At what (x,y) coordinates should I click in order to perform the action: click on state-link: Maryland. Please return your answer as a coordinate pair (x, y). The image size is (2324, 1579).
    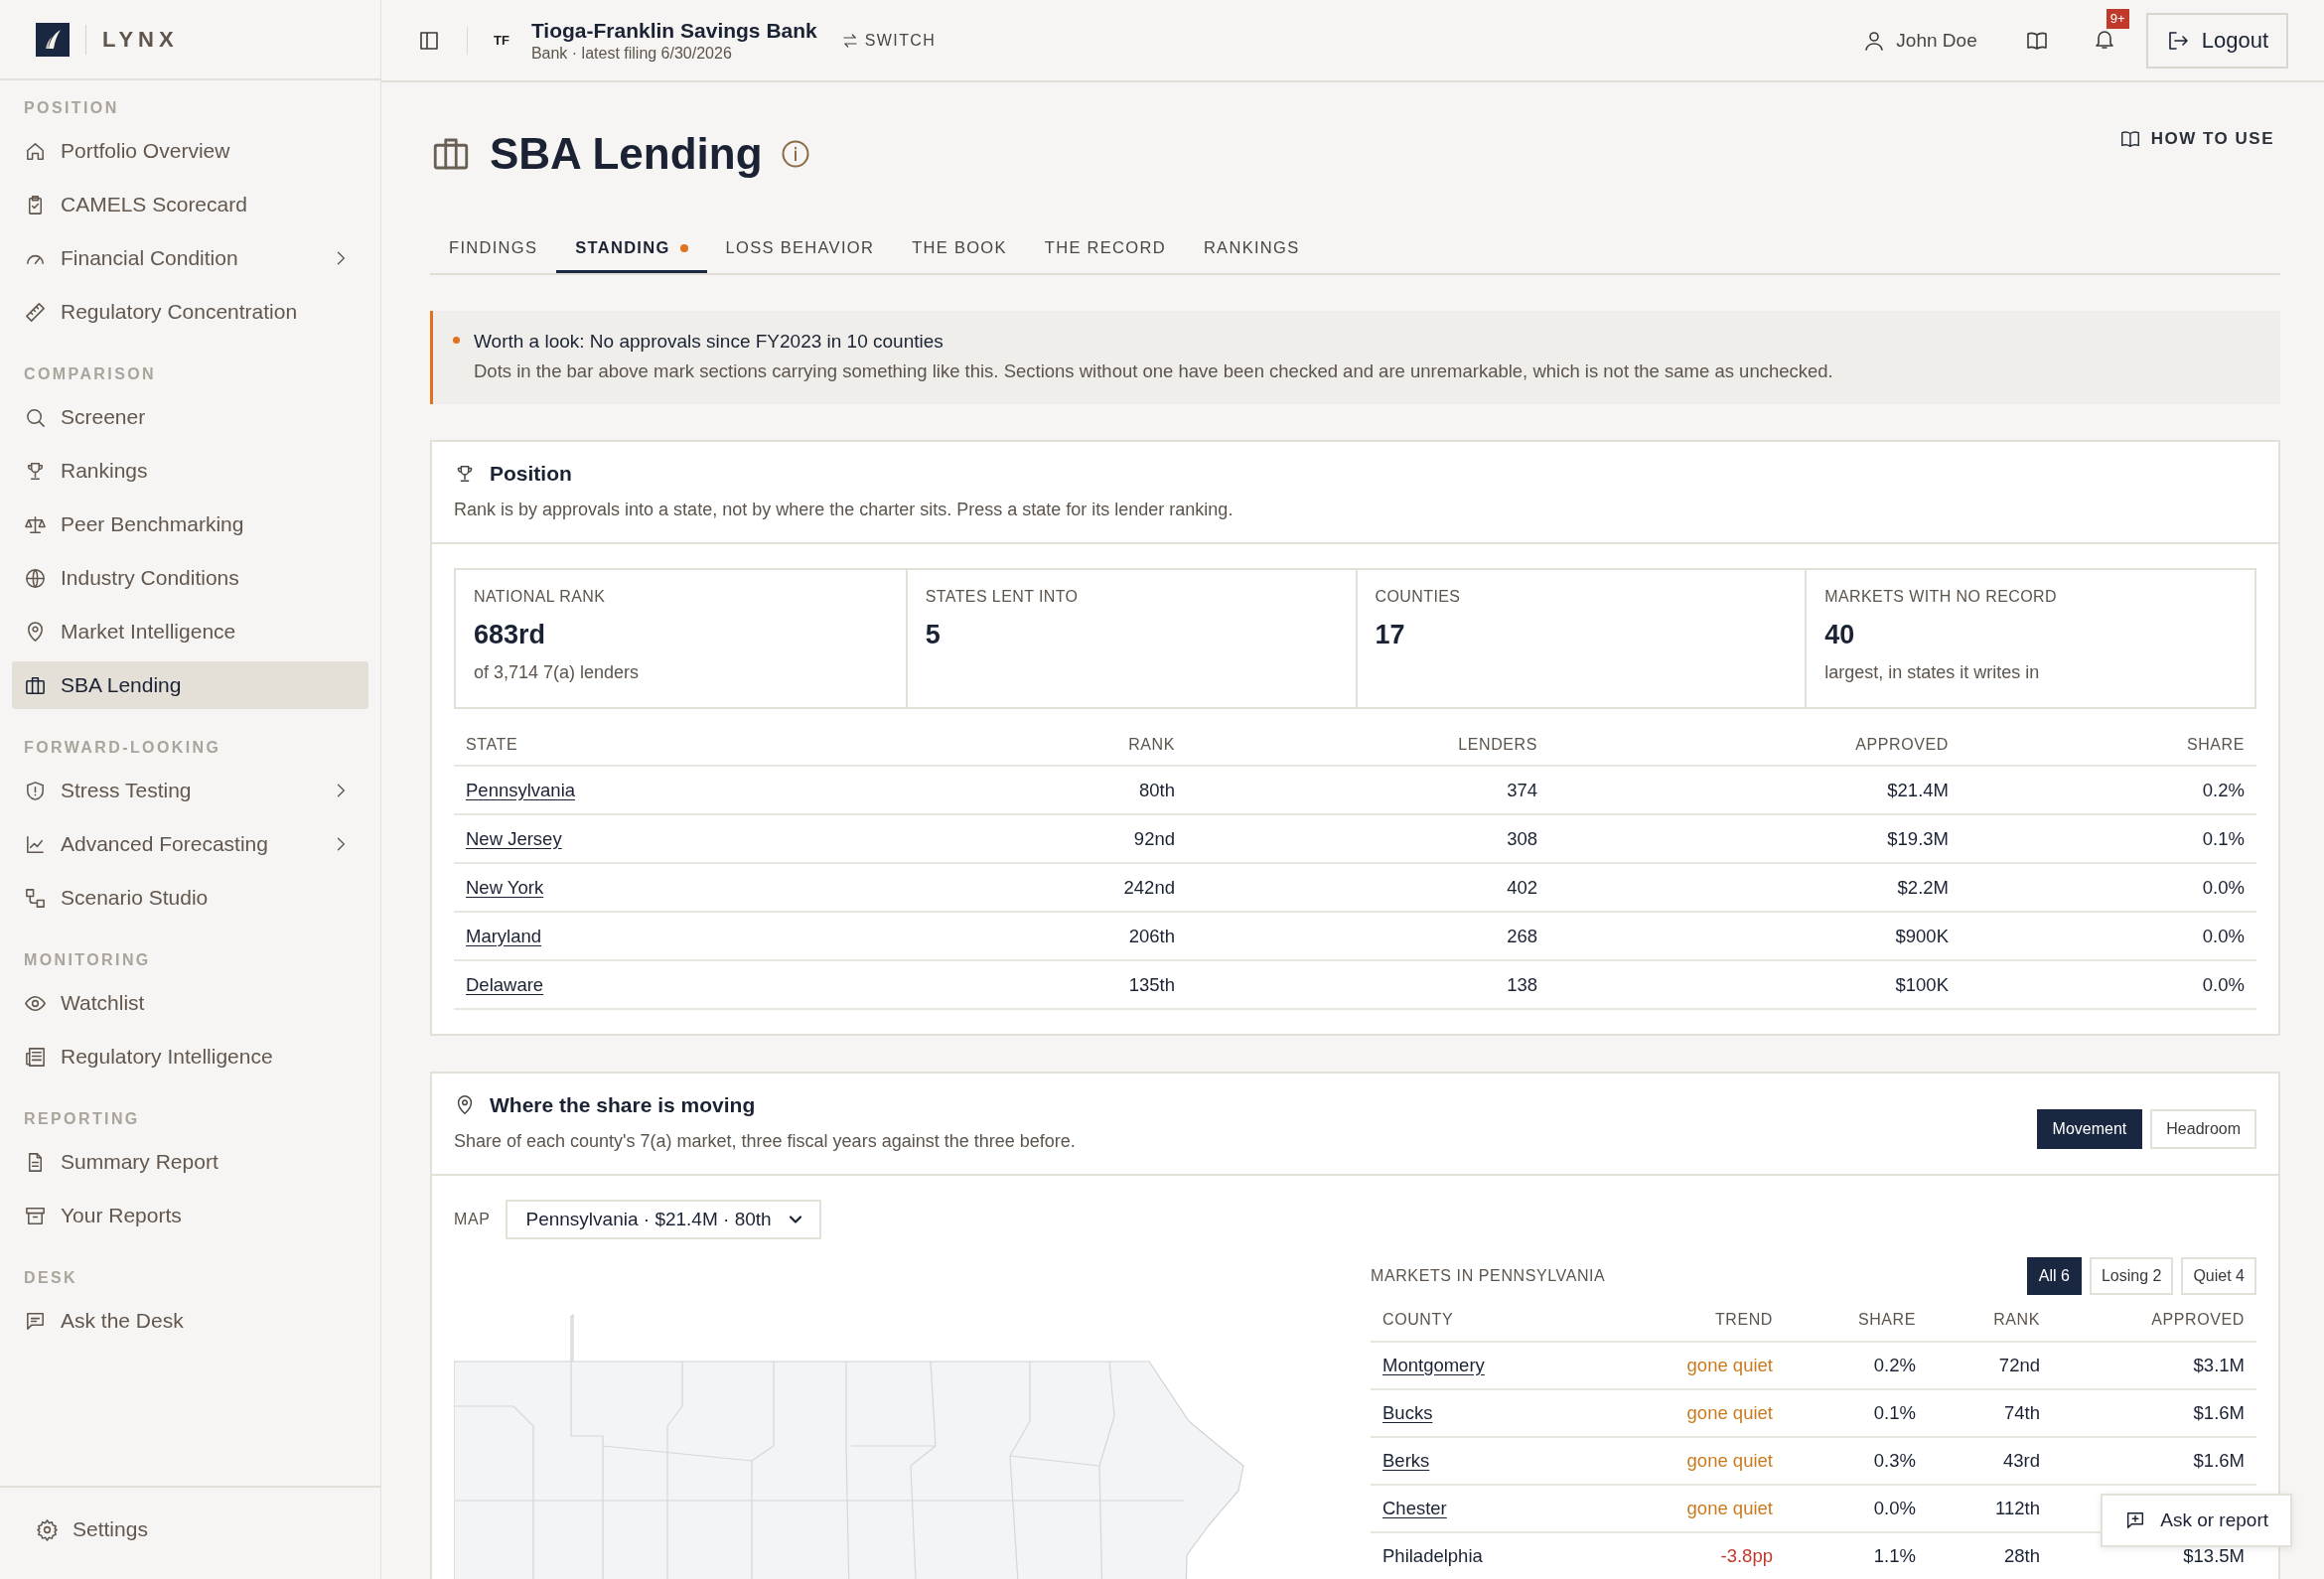
    Looking at the image, I should click on (504, 935).